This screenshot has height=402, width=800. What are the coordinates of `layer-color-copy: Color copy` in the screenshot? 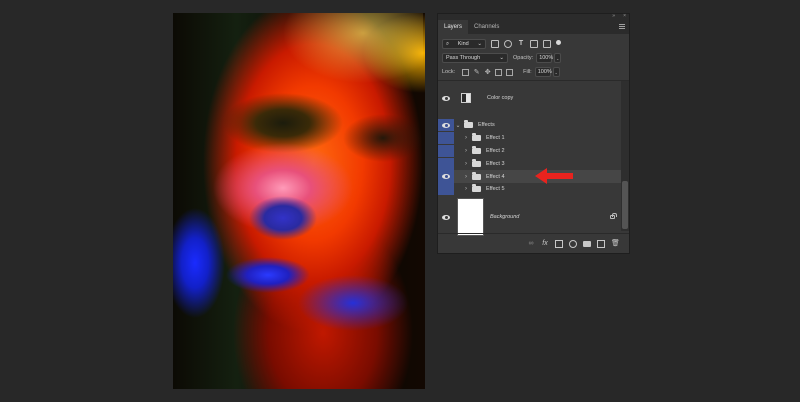 It's located at (530, 98).